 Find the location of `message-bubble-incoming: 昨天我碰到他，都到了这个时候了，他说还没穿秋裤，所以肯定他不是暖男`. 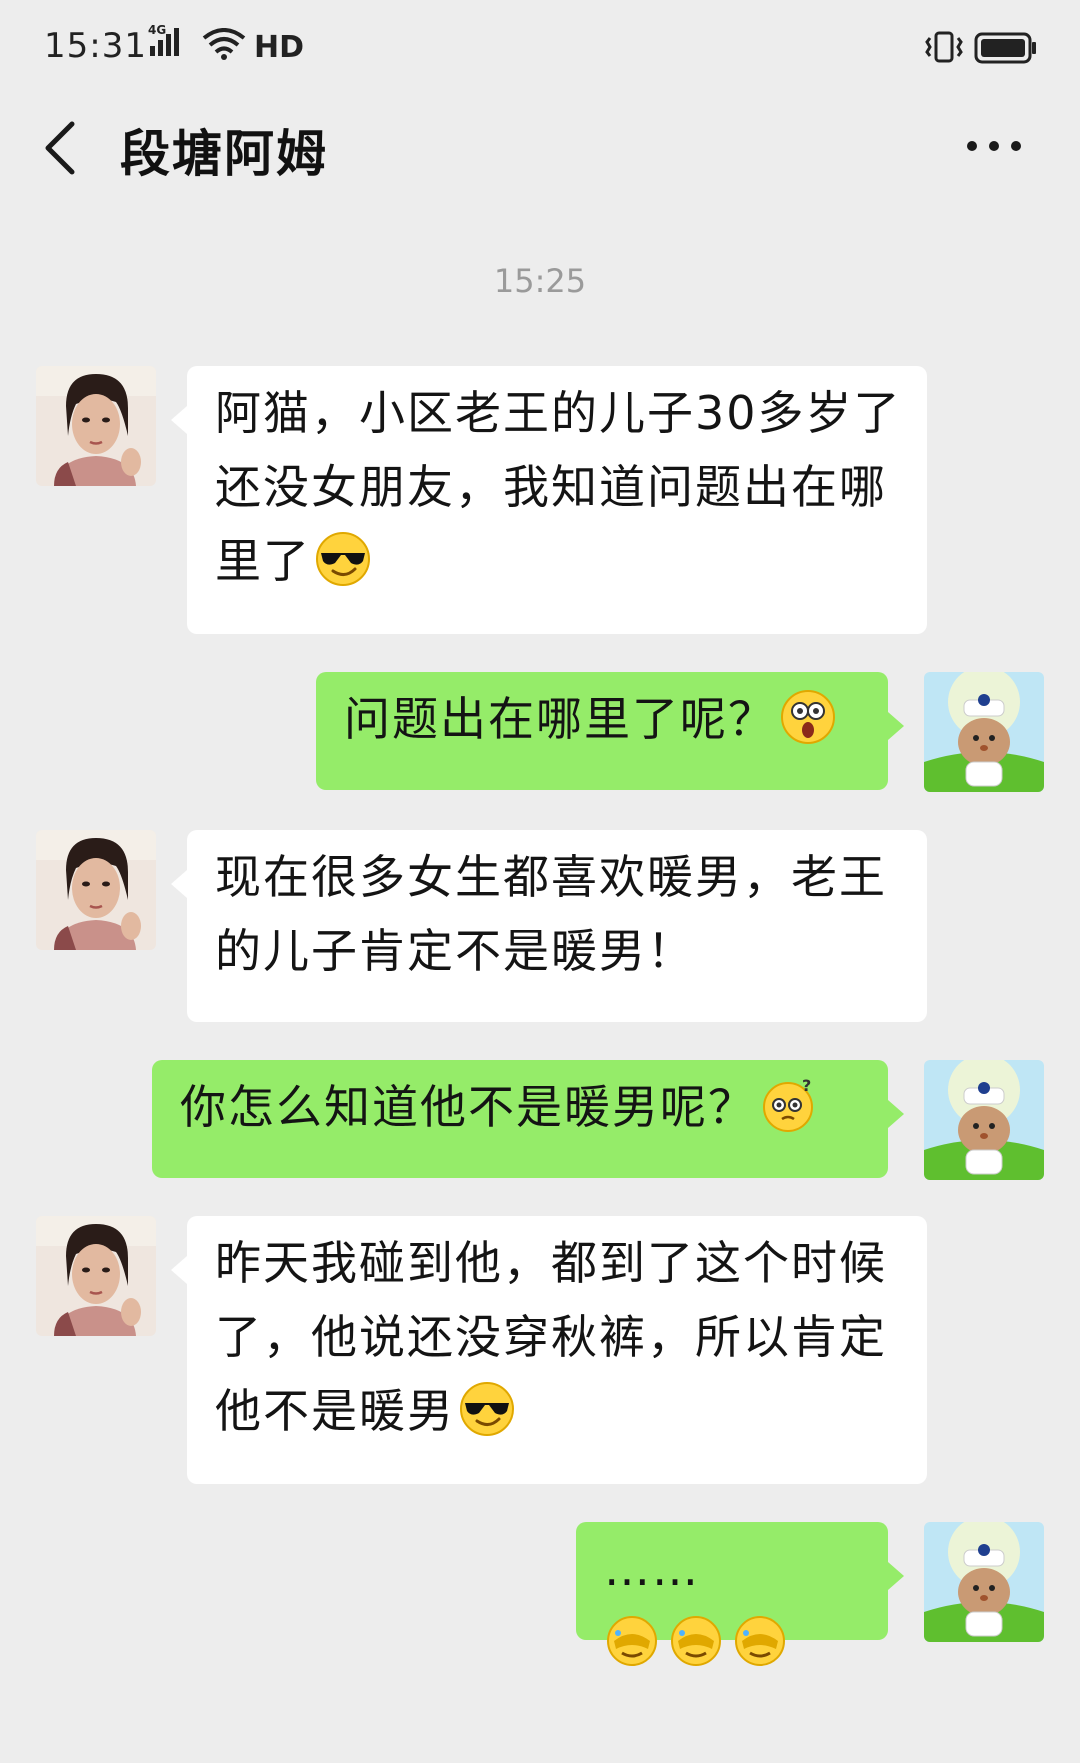

message-bubble-incoming: 昨天我碰到他，都到了这个时候了，他说还没穿秋裤，所以肯定他不是暖男 is located at coordinates (549, 1350).